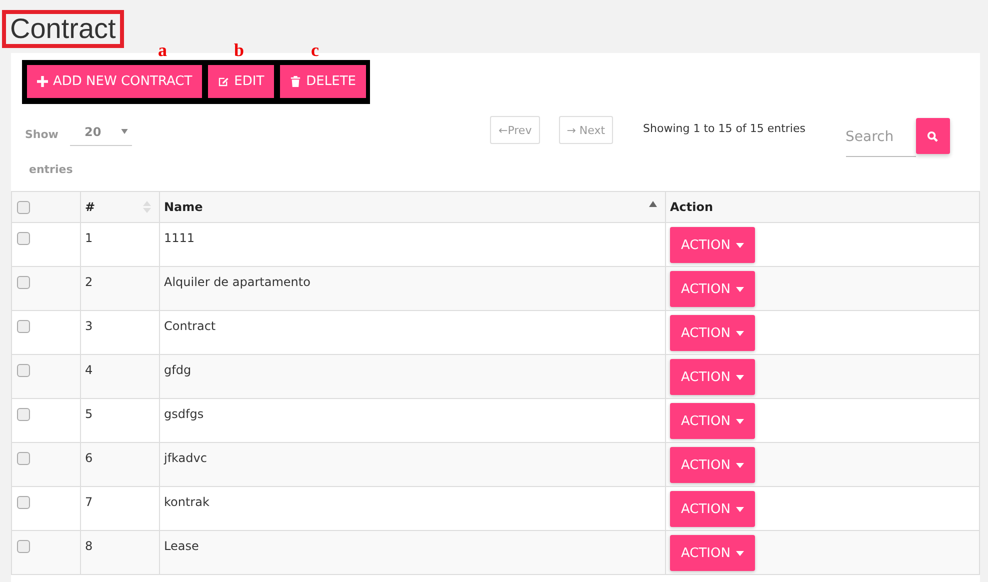 This screenshot has height=582, width=988. I want to click on annotation-letter: b, so click(239, 50).